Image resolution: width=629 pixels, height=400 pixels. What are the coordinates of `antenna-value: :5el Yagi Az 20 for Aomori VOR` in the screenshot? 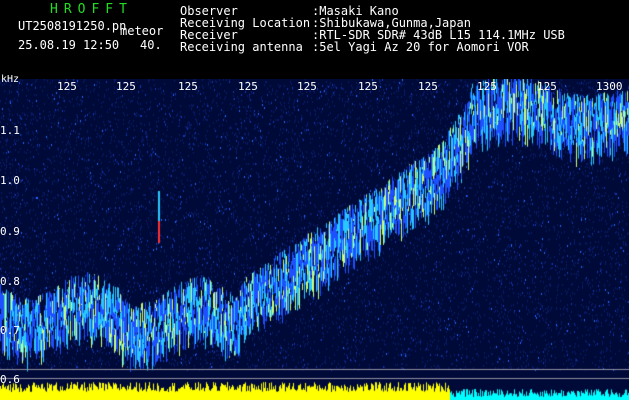 It's located at (420, 47).